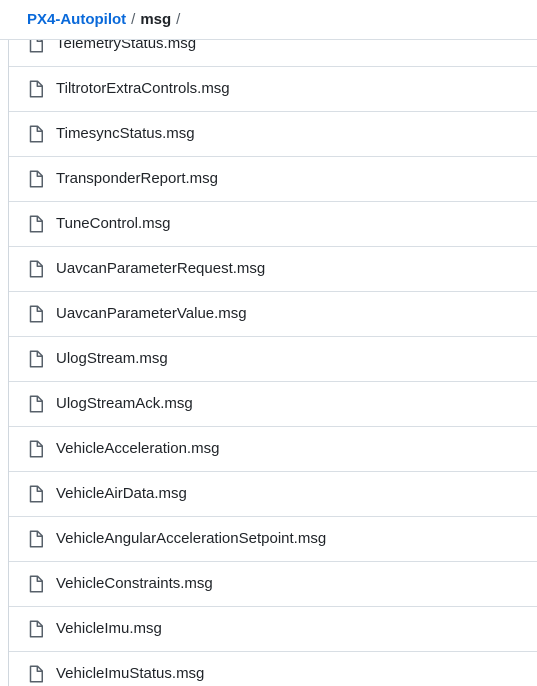 The height and width of the screenshot is (686, 537). Describe the element at coordinates (273, 668) in the screenshot. I see `file-row: VehicleImuStatus.msg` at that location.